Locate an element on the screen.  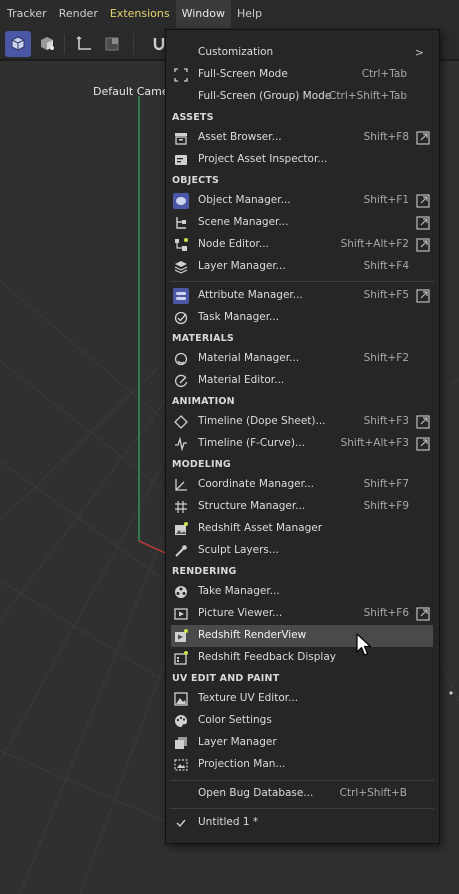
menu-tracker: Tracker is located at coordinates (26, 14).